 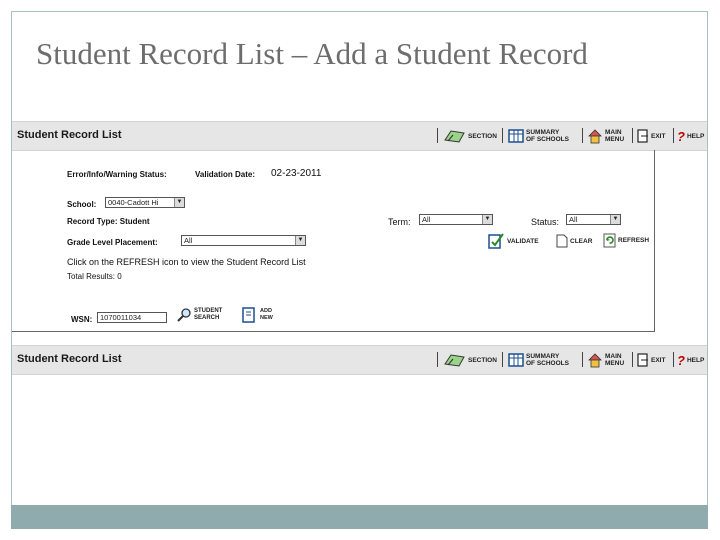 What do you see at coordinates (248, 315) in the screenshot?
I see `add-record-icon` at bounding box center [248, 315].